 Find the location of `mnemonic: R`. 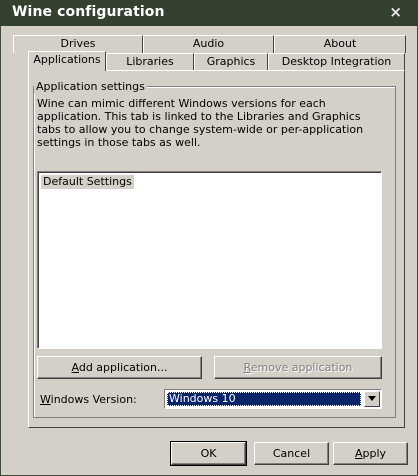

mnemonic: R is located at coordinates (247, 367).